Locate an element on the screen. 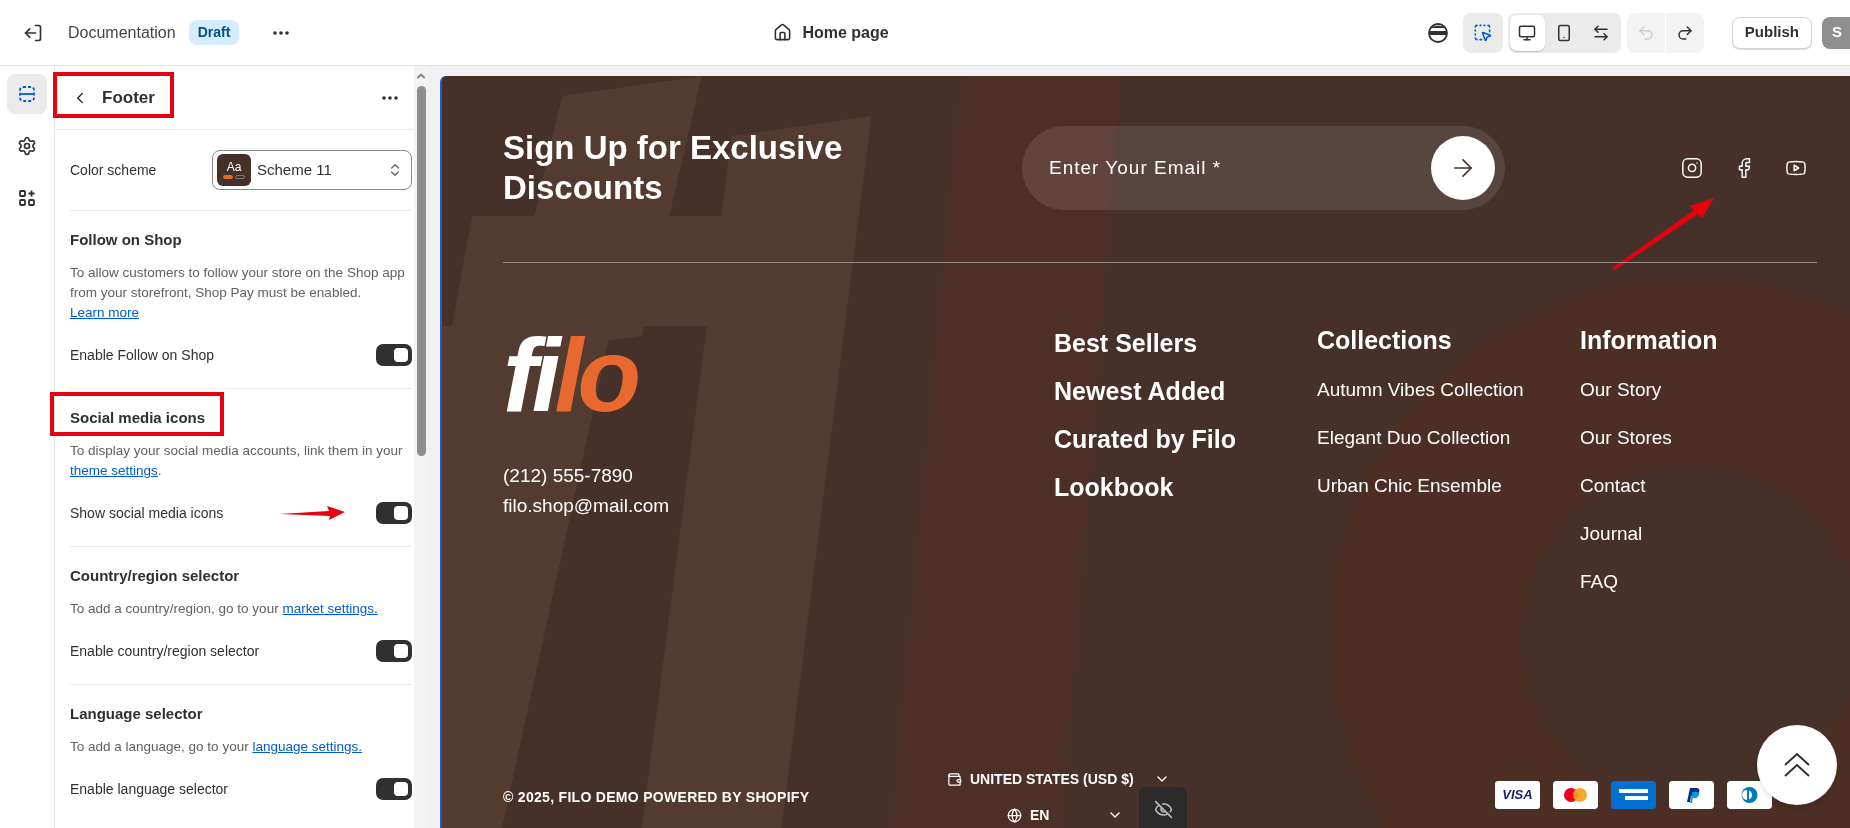  field-label: Color scheme is located at coordinates (113, 170).